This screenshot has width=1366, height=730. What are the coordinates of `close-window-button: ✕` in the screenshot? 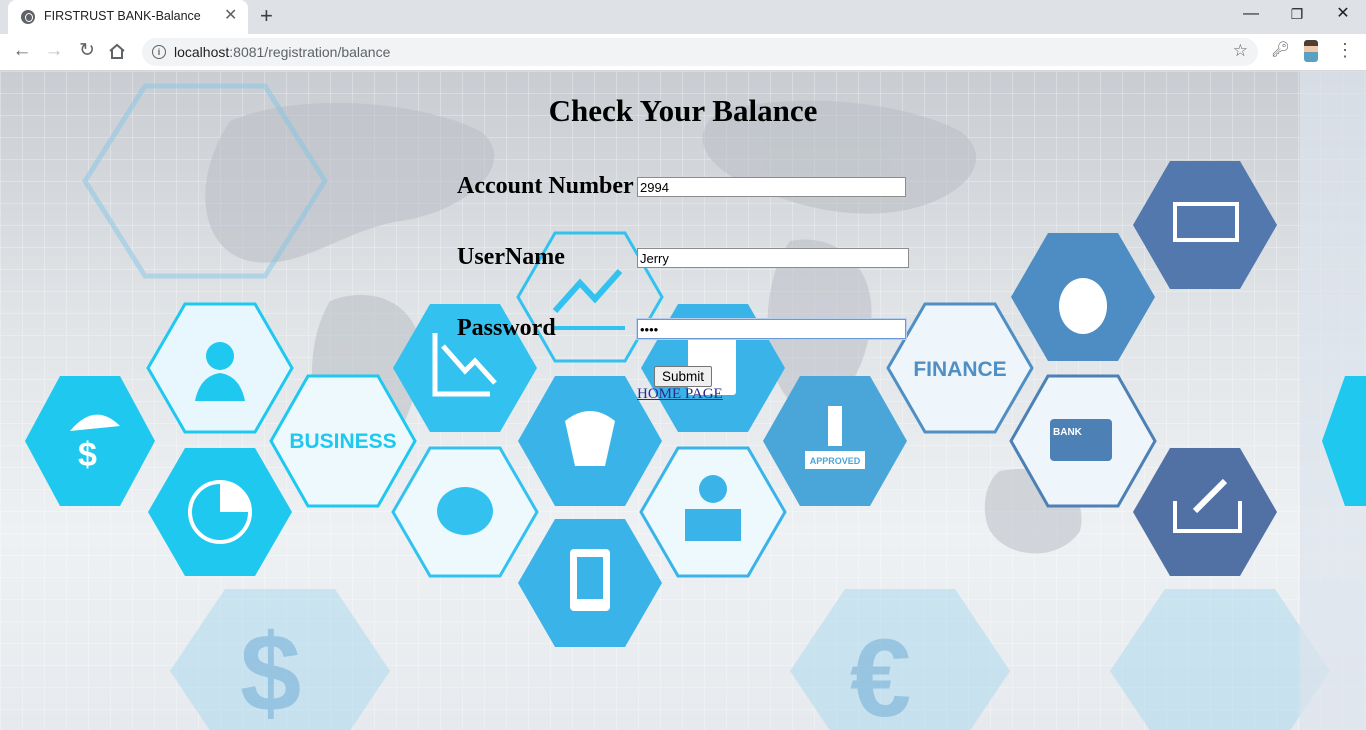 It's located at (1343, 14).